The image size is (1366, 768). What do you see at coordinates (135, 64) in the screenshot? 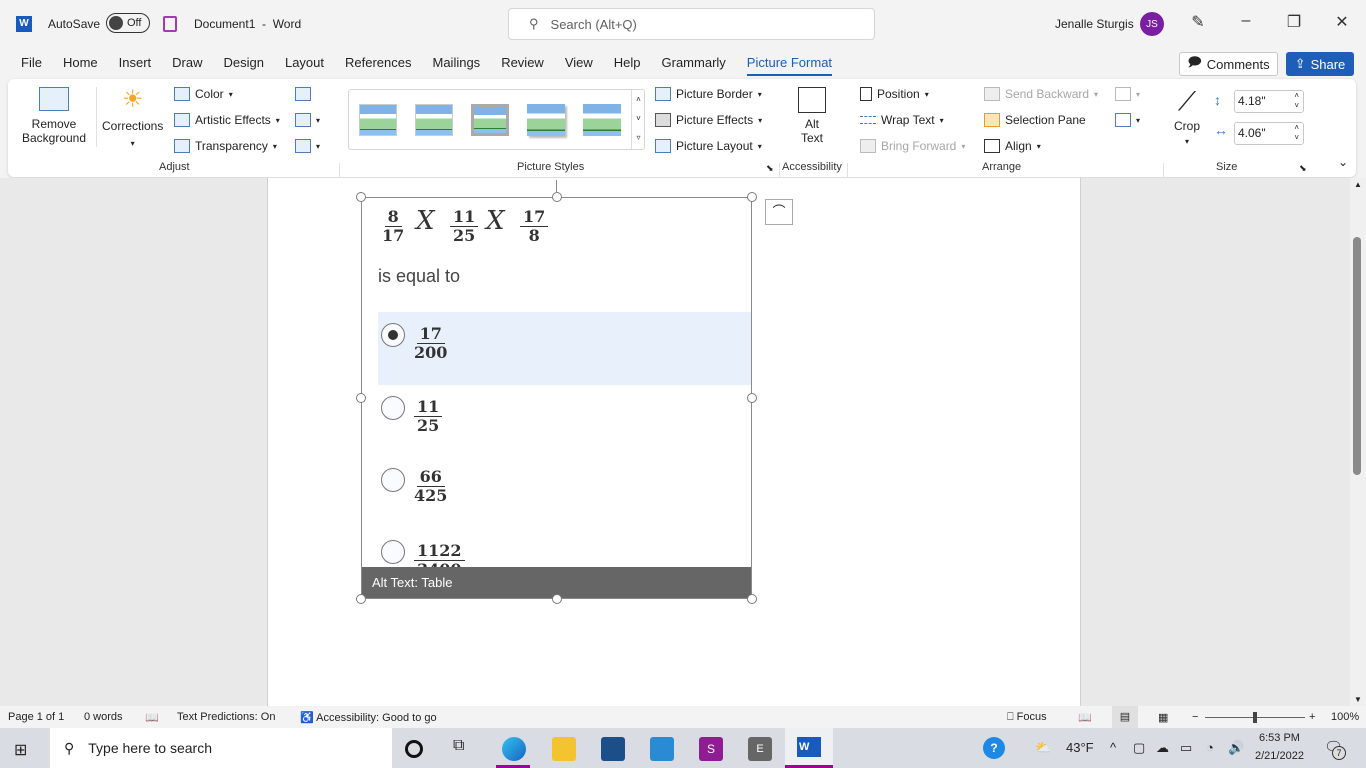
I see `tab-insert: Insert` at bounding box center [135, 64].